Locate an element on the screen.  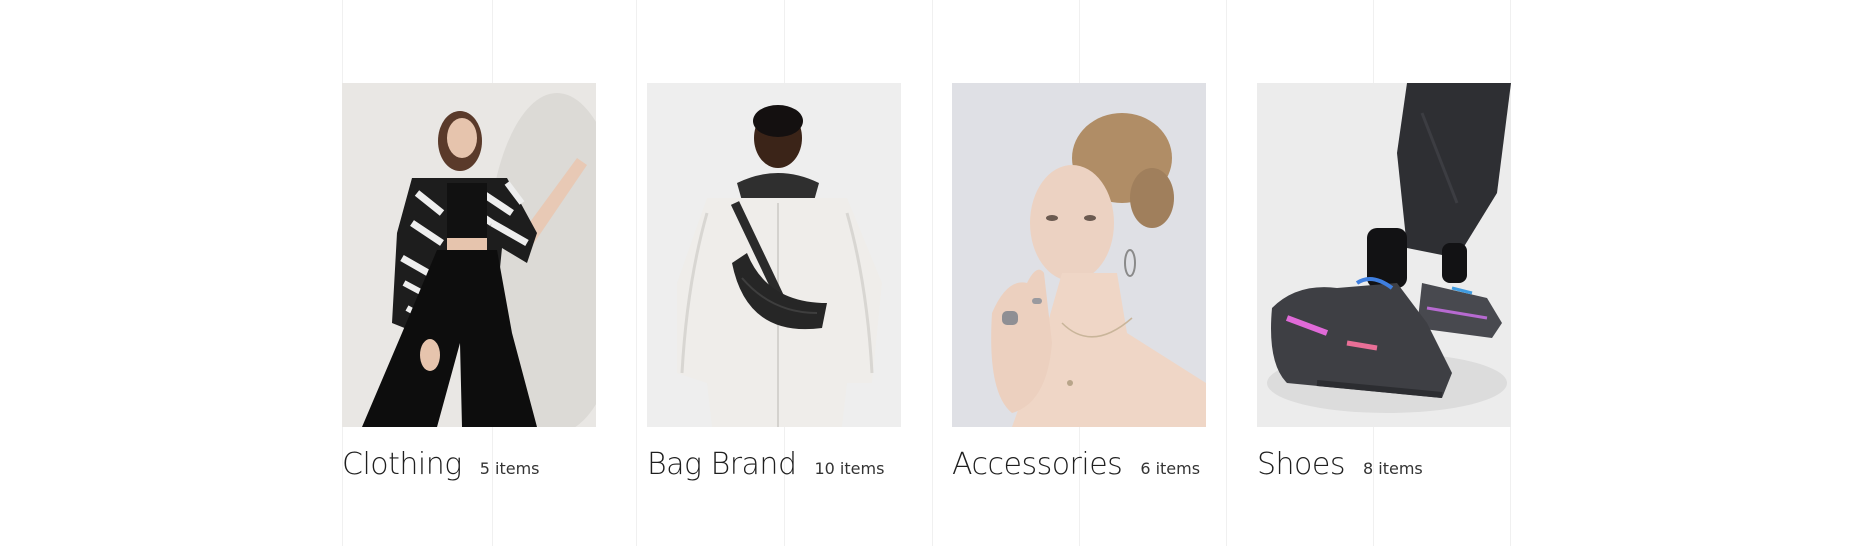
category-meta: Accessories 6 items is located at coordinates (1079, 464).